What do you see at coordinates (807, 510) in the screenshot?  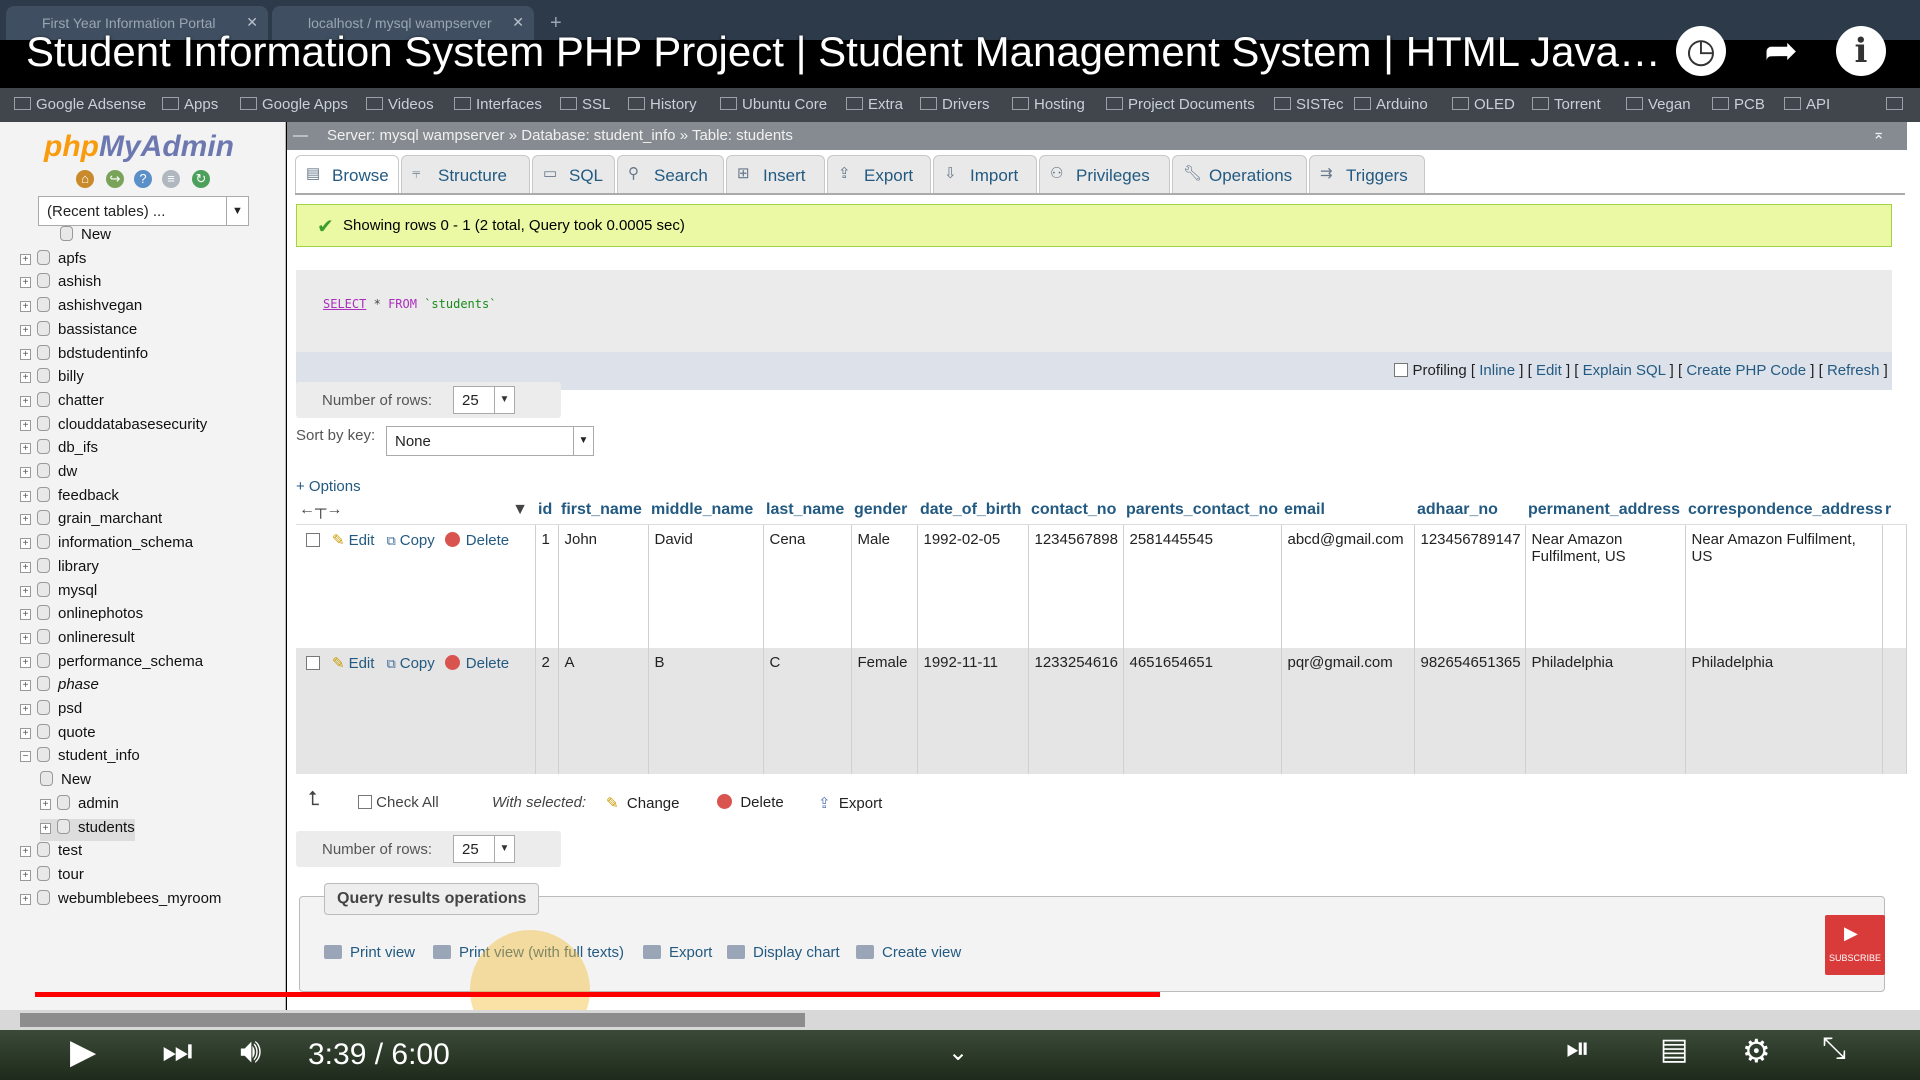 I see `column-header-last-name: last_name` at bounding box center [807, 510].